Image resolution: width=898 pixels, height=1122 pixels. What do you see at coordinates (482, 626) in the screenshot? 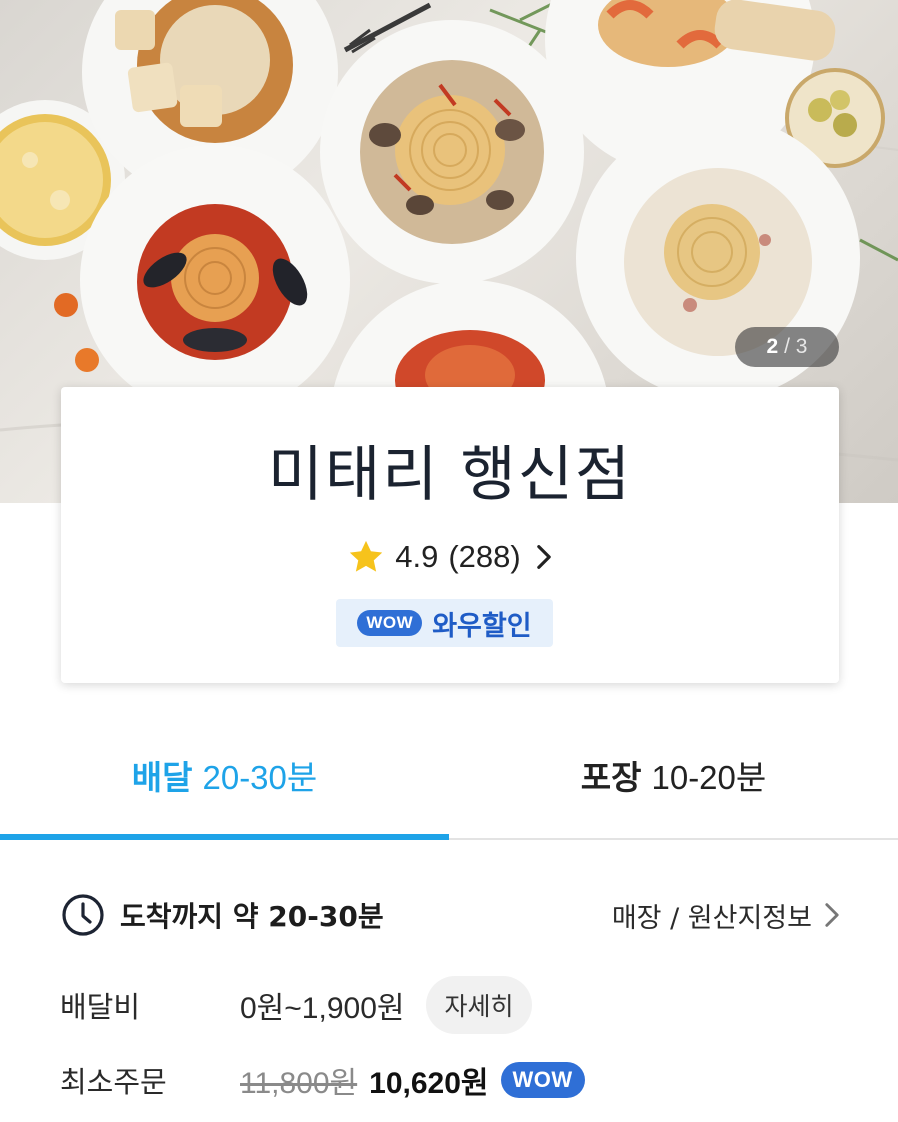
I see `wow-discount-label: 와우할인` at bounding box center [482, 626].